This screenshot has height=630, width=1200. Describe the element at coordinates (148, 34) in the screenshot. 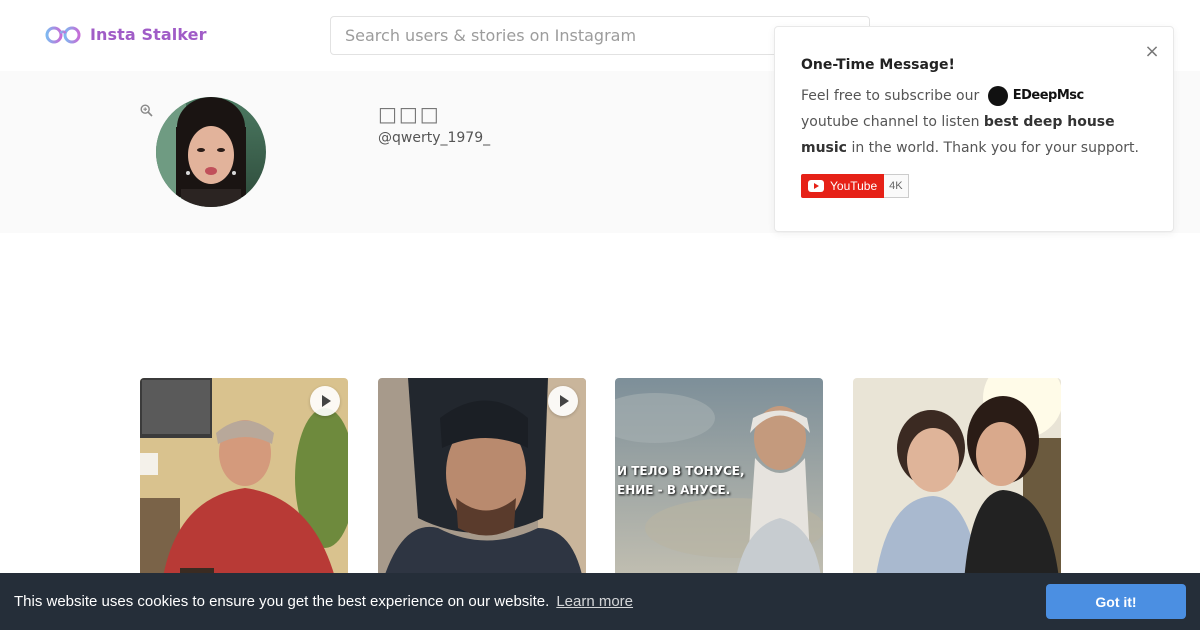

I see `logo-text: Insta Stalker` at that location.